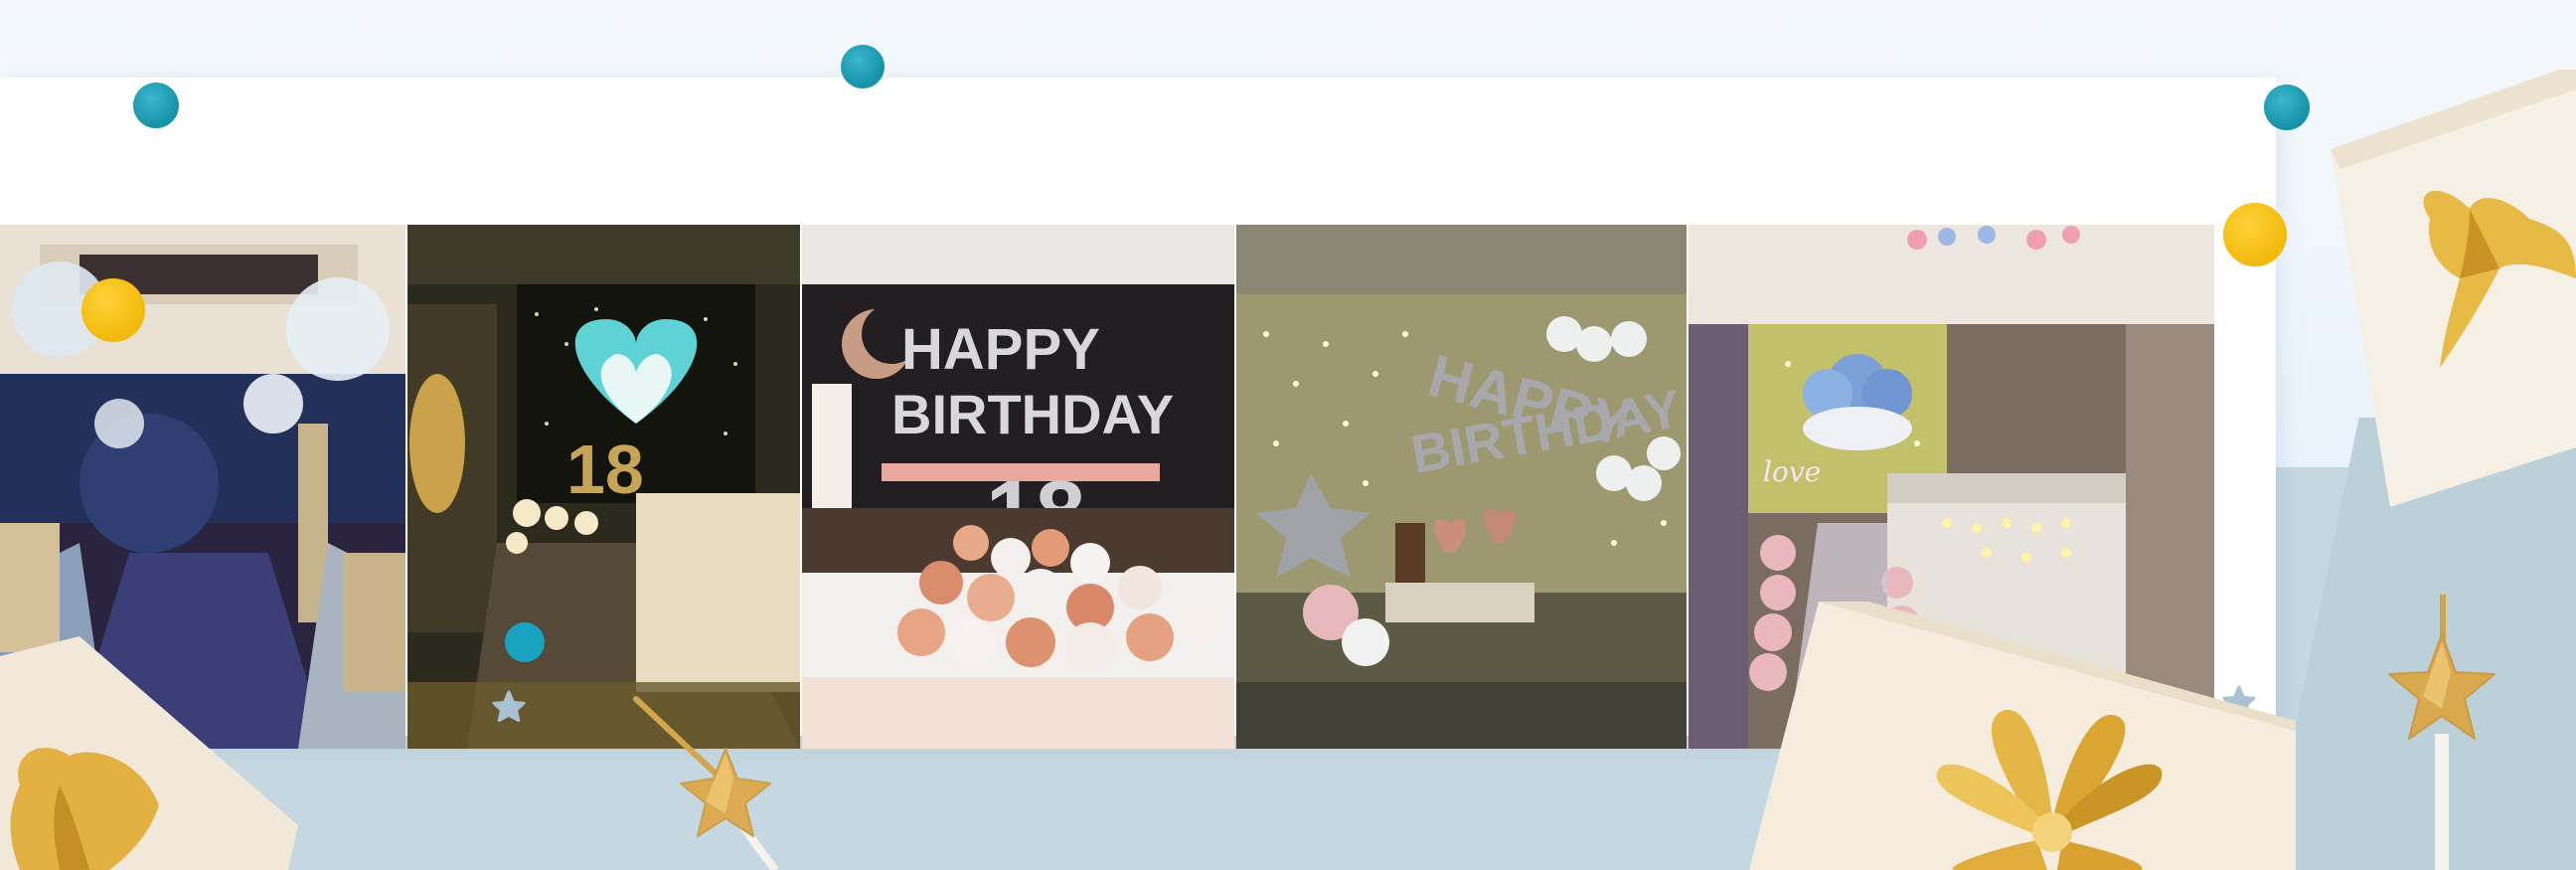  Describe the element at coordinates (509, 706) in the screenshot. I see `star-icon` at that location.